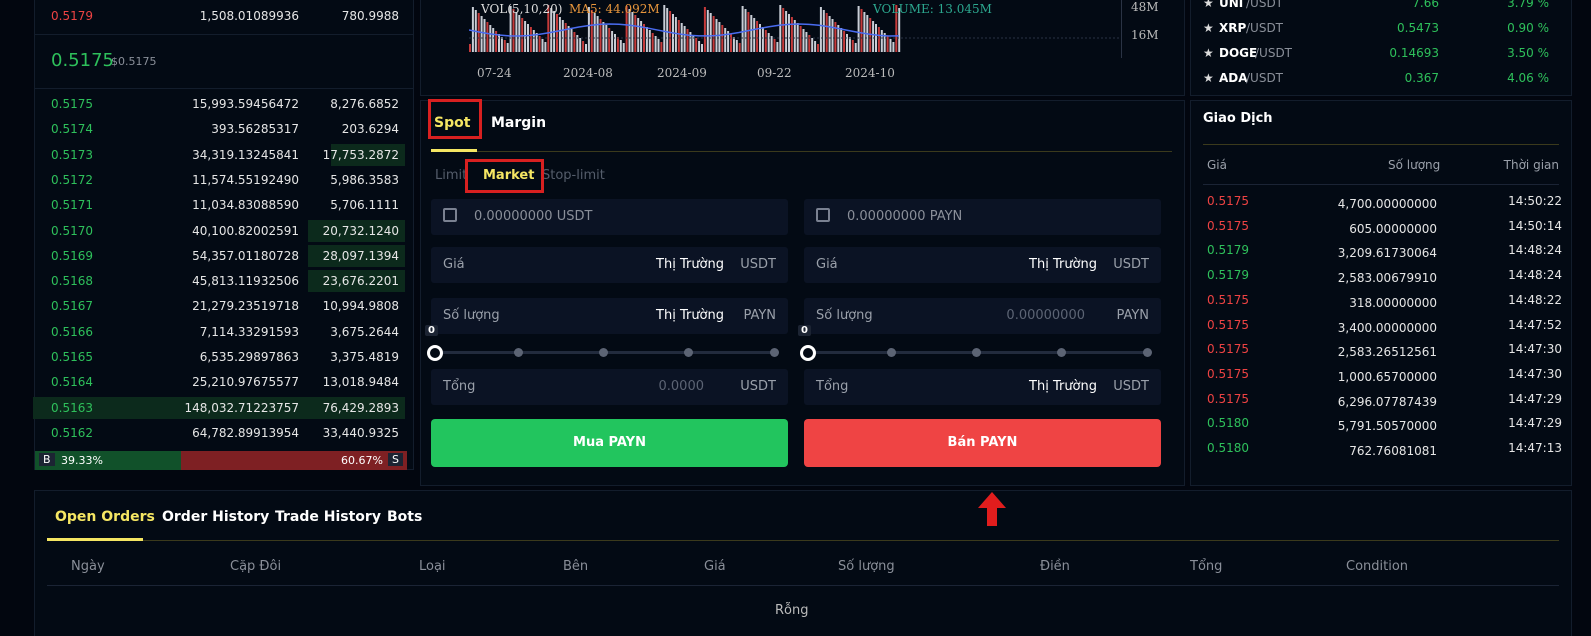 The image size is (1591, 636). What do you see at coordinates (220, 129) in the screenshot?
I see `order-book-buy-row: 0.5174 393.56285317 203.6294` at bounding box center [220, 129].